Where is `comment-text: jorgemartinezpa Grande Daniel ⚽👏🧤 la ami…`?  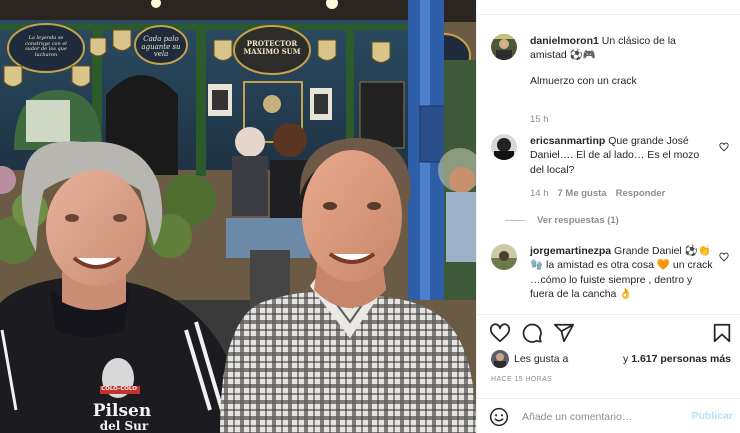
comment-text: jorgemartinezpa Grande Daniel ⚽👏🧤 la ami… is located at coordinates (622, 273).